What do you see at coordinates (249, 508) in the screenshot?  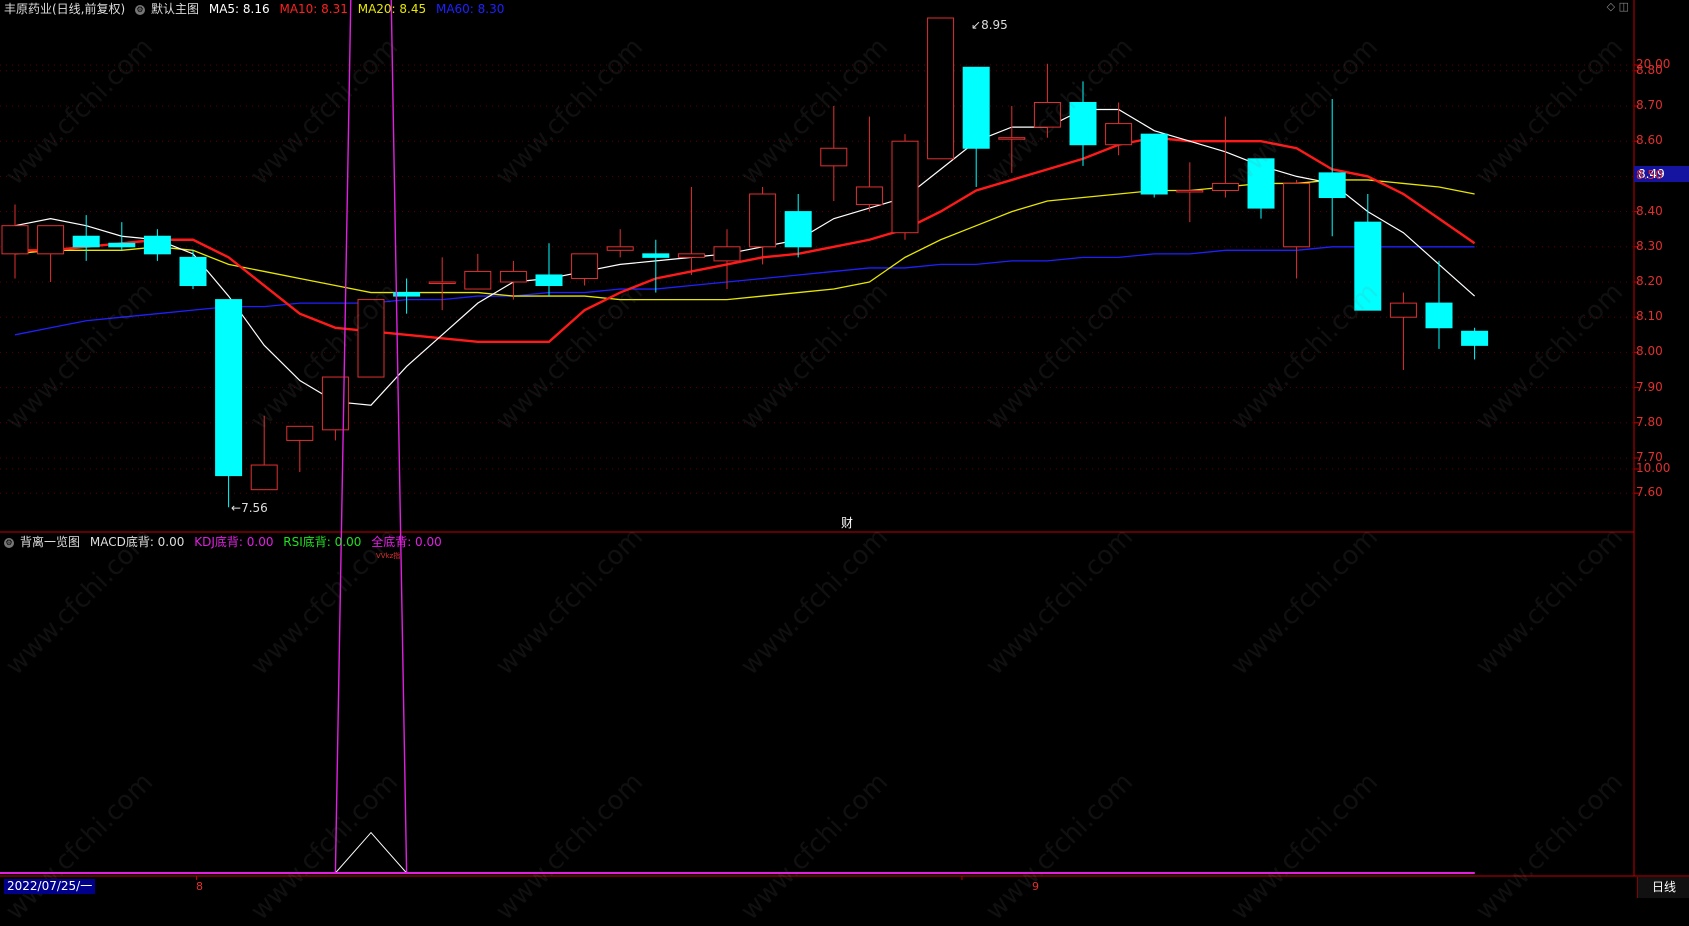 I see `low-annotation: ←7.56` at bounding box center [249, 508].